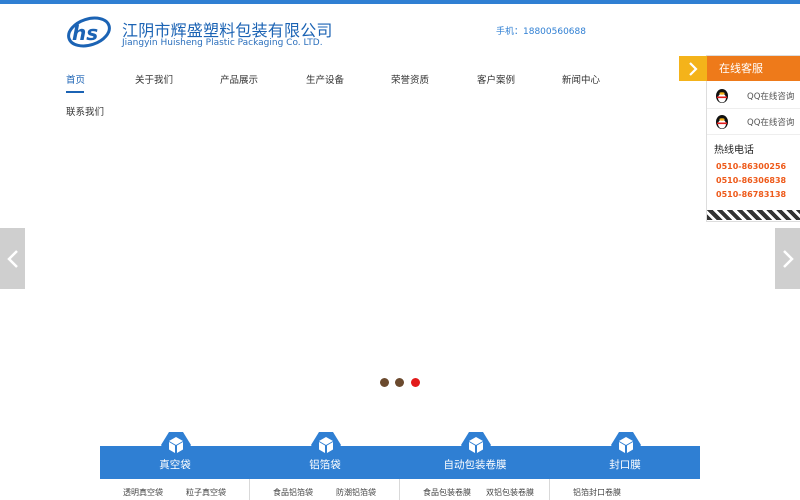 The width and height of the screenshot is (800, 500). I want to click on company-logo: hs, so click(89, 32).